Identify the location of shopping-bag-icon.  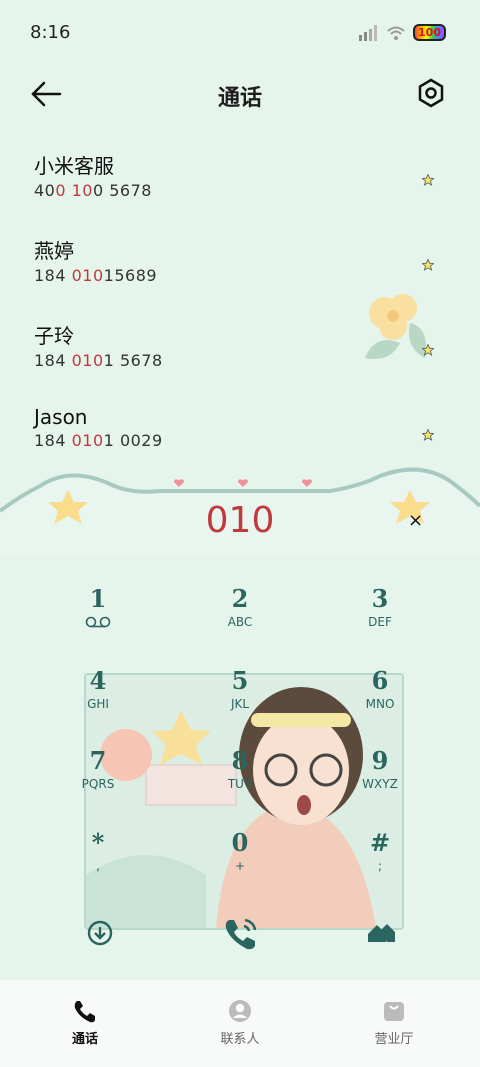
(394, 1011).